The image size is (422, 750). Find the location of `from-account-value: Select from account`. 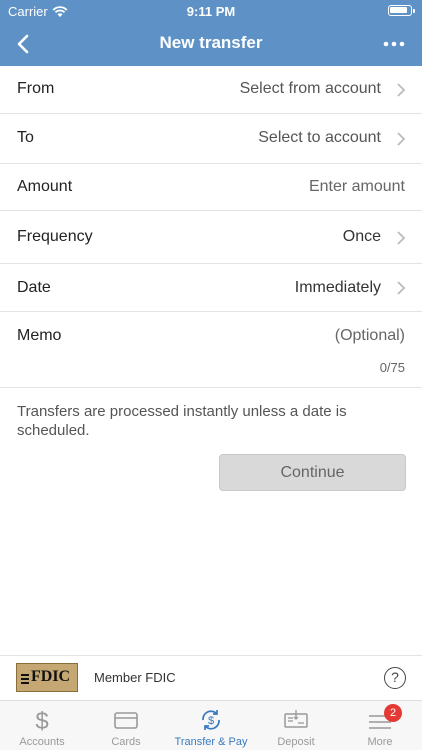

from-account-value: Select from account is located at coordinates (310, 88).